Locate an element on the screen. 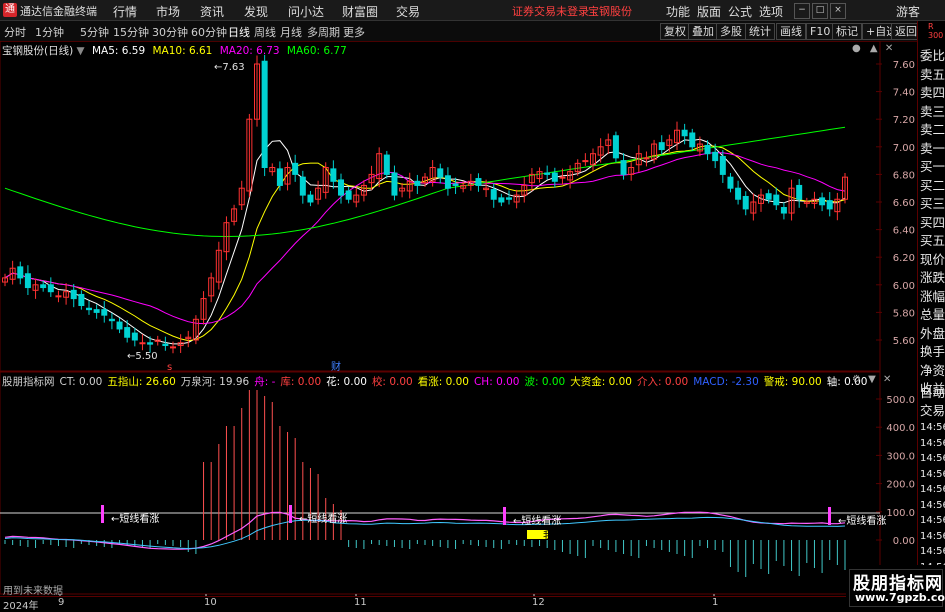  menu-gongshi: 公式 is located at coordinates (740, 11).